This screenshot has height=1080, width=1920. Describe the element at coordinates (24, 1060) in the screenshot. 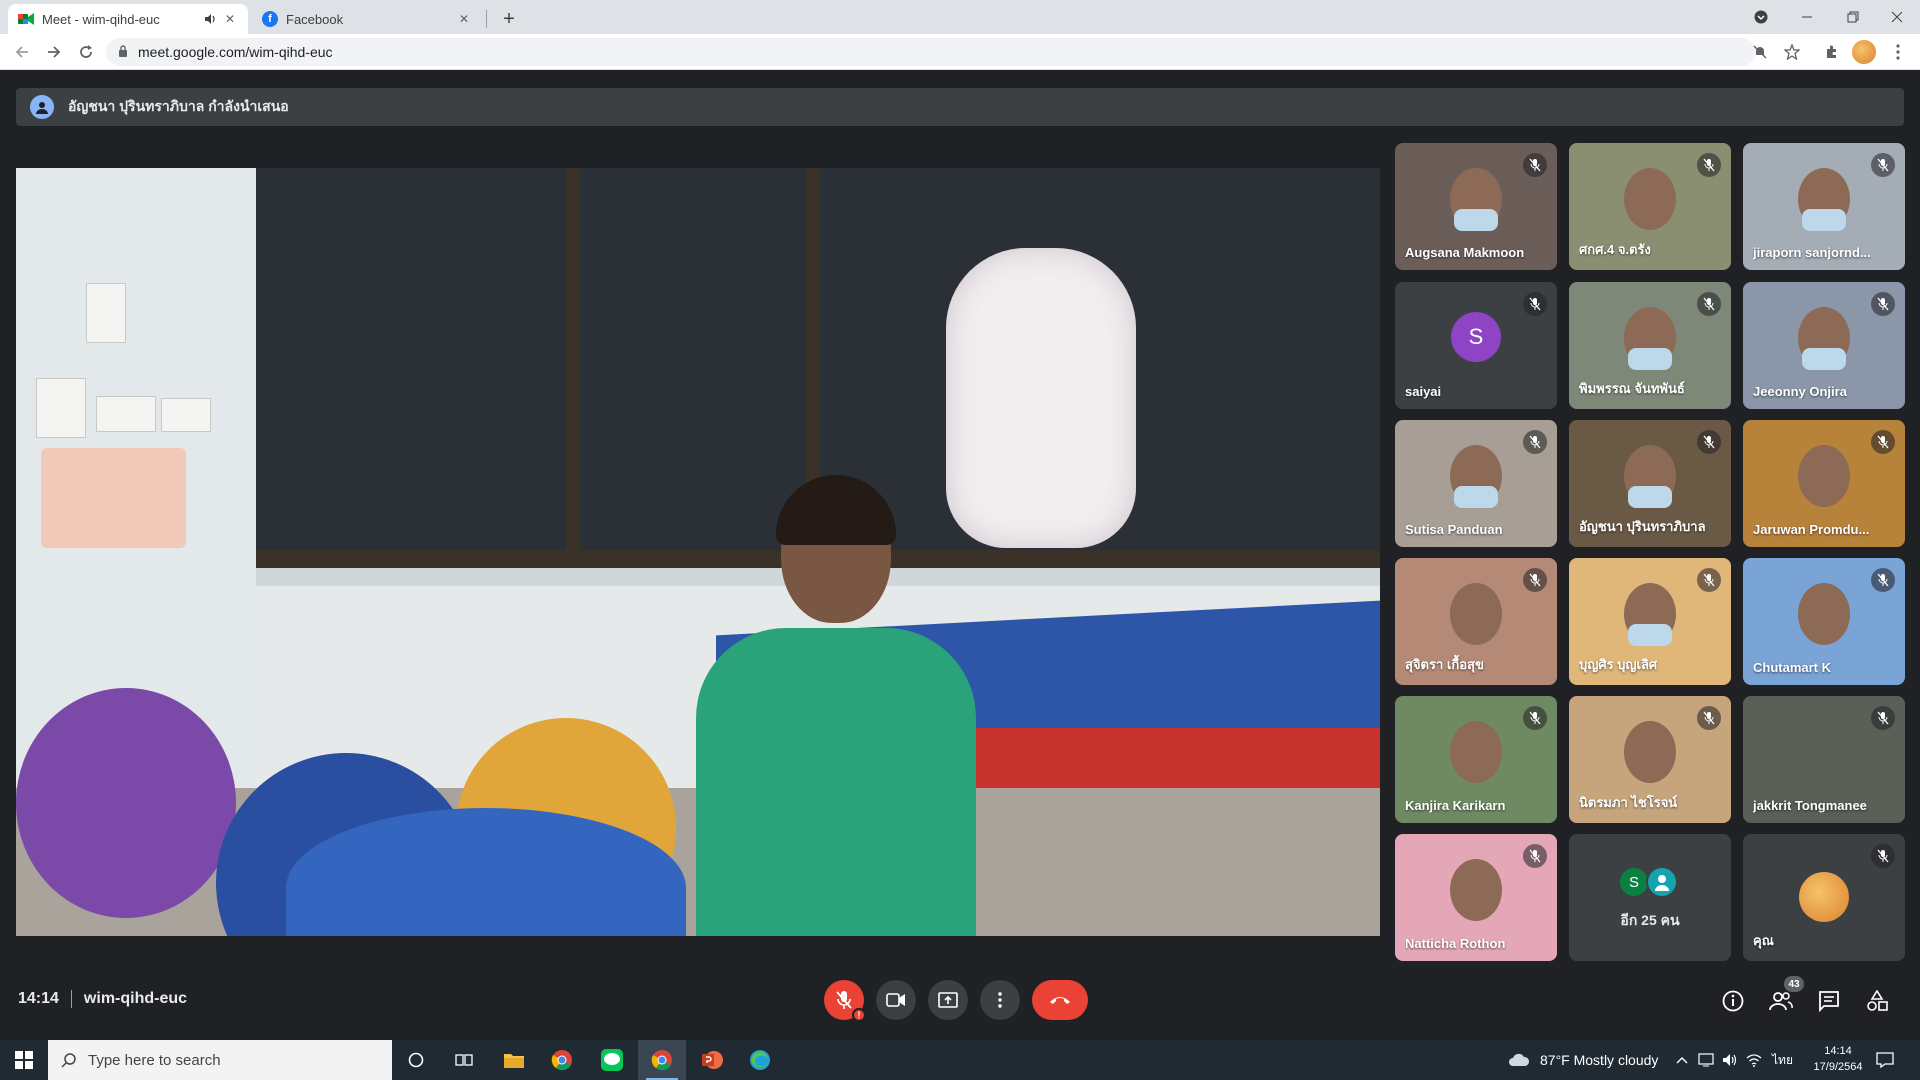

I see `windows-start-icon` at that location.